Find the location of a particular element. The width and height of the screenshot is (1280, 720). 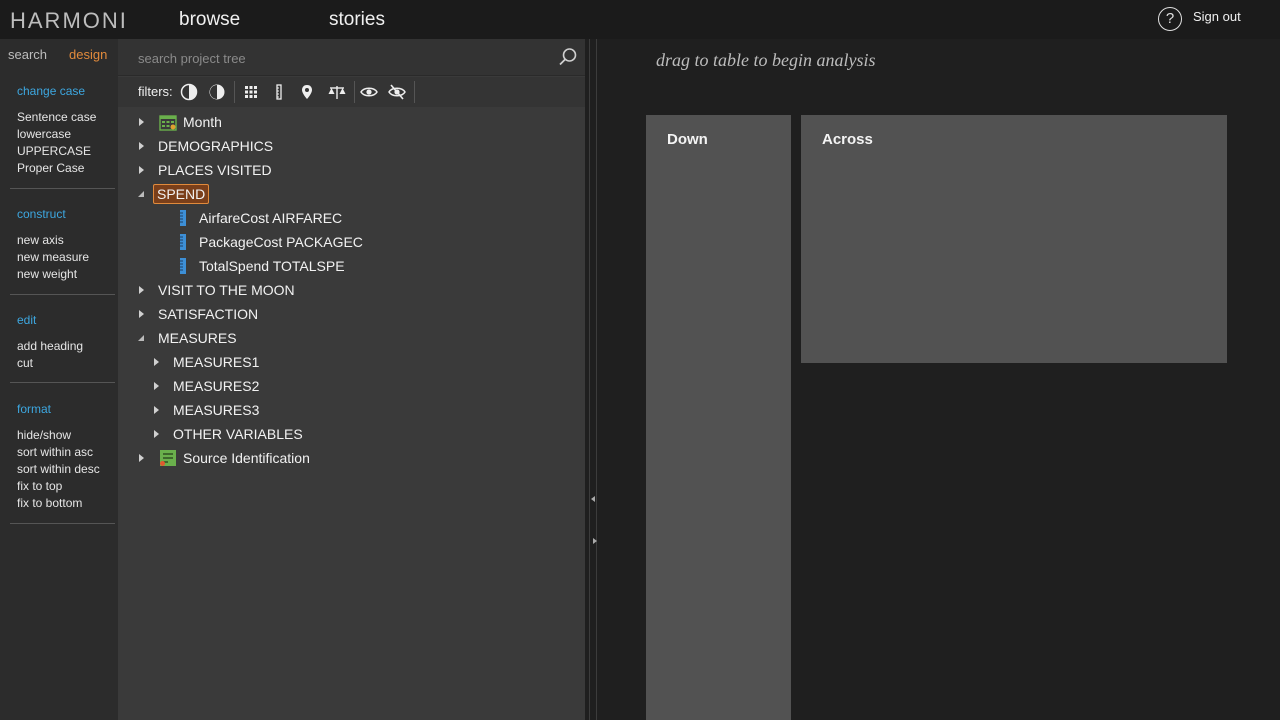

menu-item-lowercase: lowercase is located at coordinates (66, 134).